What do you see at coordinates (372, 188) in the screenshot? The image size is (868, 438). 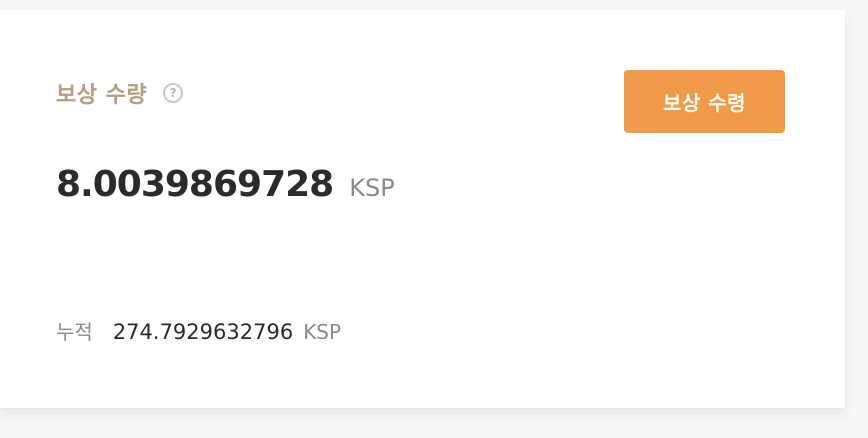 I see `reward-amount-unit: KSP` at bounding box center [372, 188].